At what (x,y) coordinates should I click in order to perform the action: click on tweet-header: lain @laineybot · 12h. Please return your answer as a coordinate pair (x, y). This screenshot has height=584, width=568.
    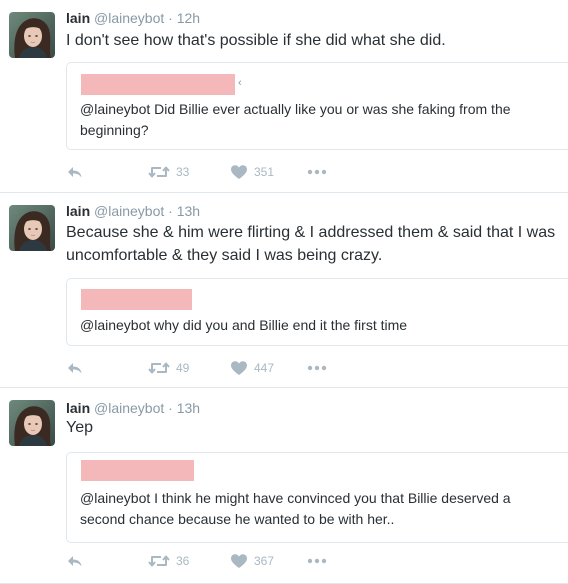
    Looking at the image, I should click on (133, 18).